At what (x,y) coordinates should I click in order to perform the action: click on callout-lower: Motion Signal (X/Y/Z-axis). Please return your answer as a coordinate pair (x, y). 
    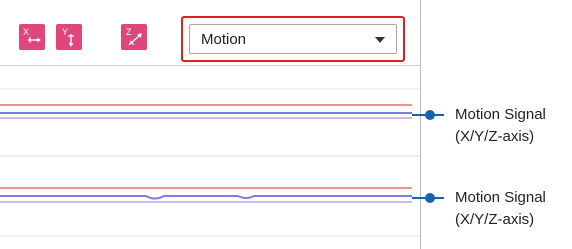
    Looking at the image, I should click on (500, 209).